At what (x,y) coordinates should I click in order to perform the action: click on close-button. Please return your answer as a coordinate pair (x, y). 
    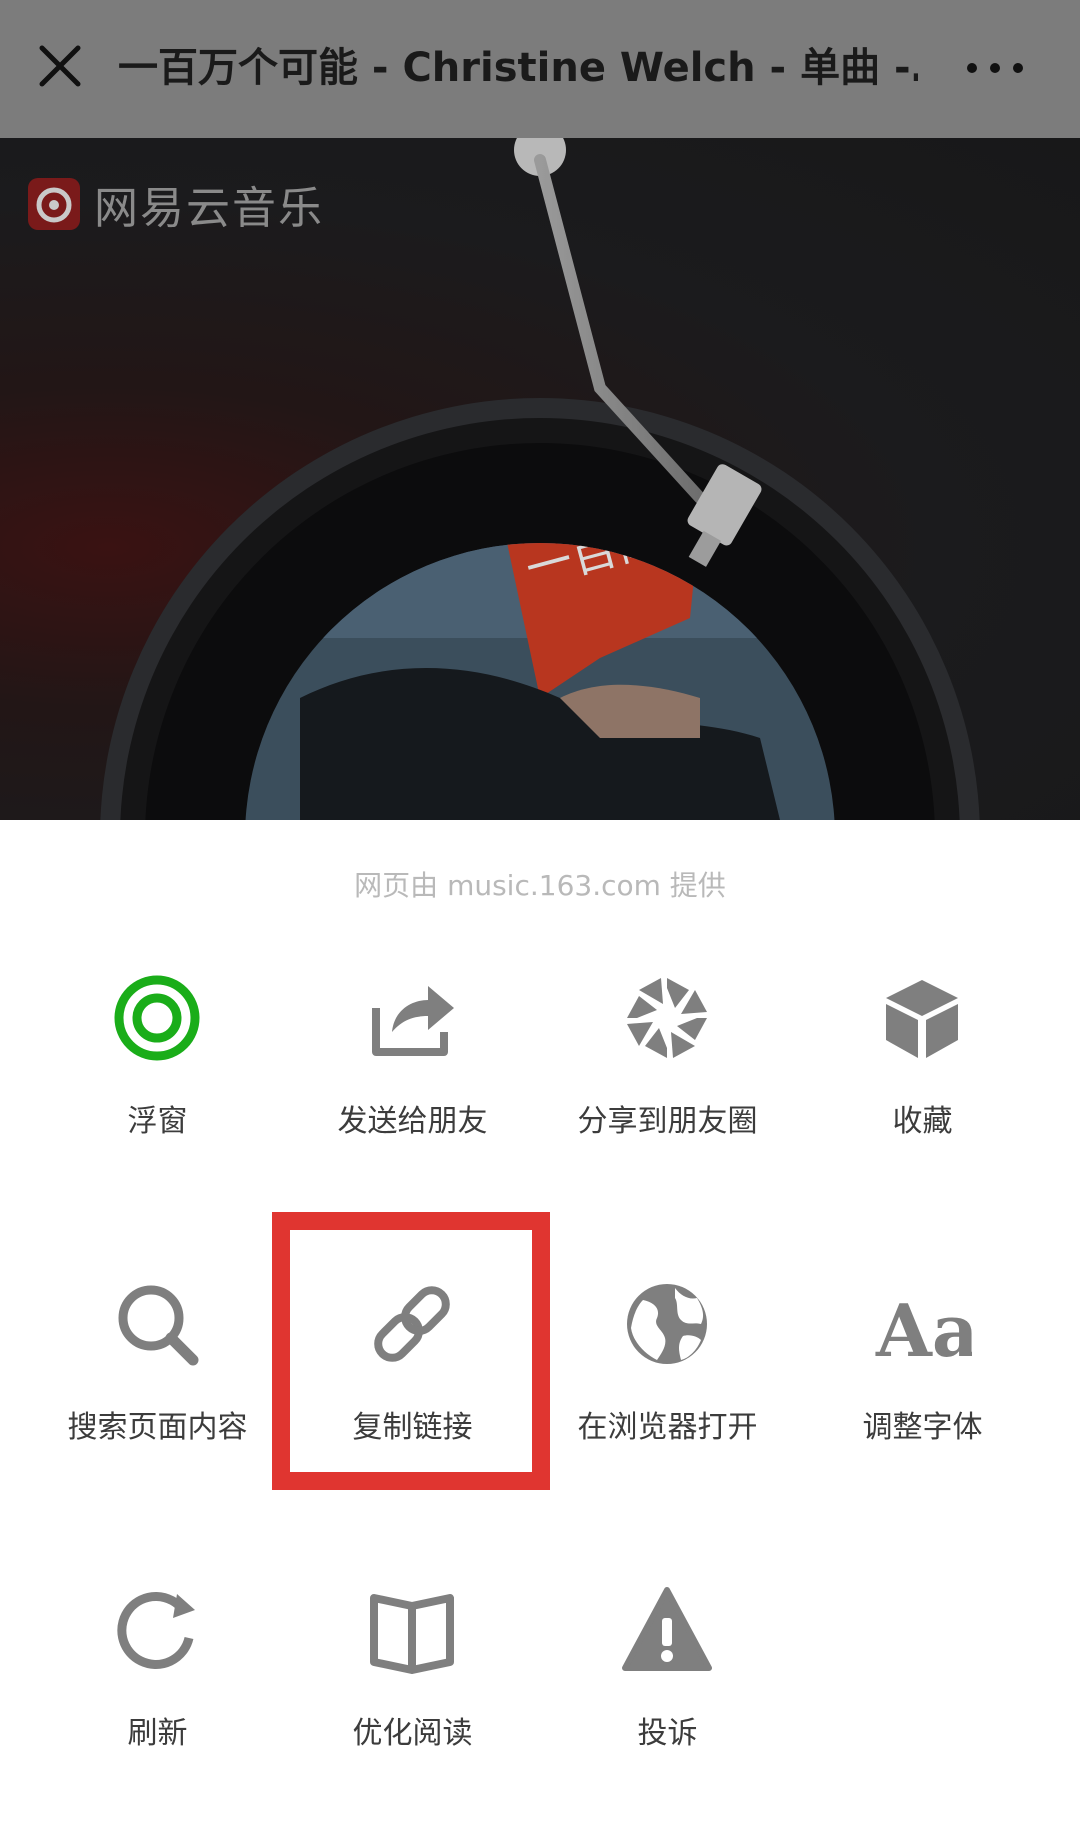
    Looking at the image, I should click on (60, 66).